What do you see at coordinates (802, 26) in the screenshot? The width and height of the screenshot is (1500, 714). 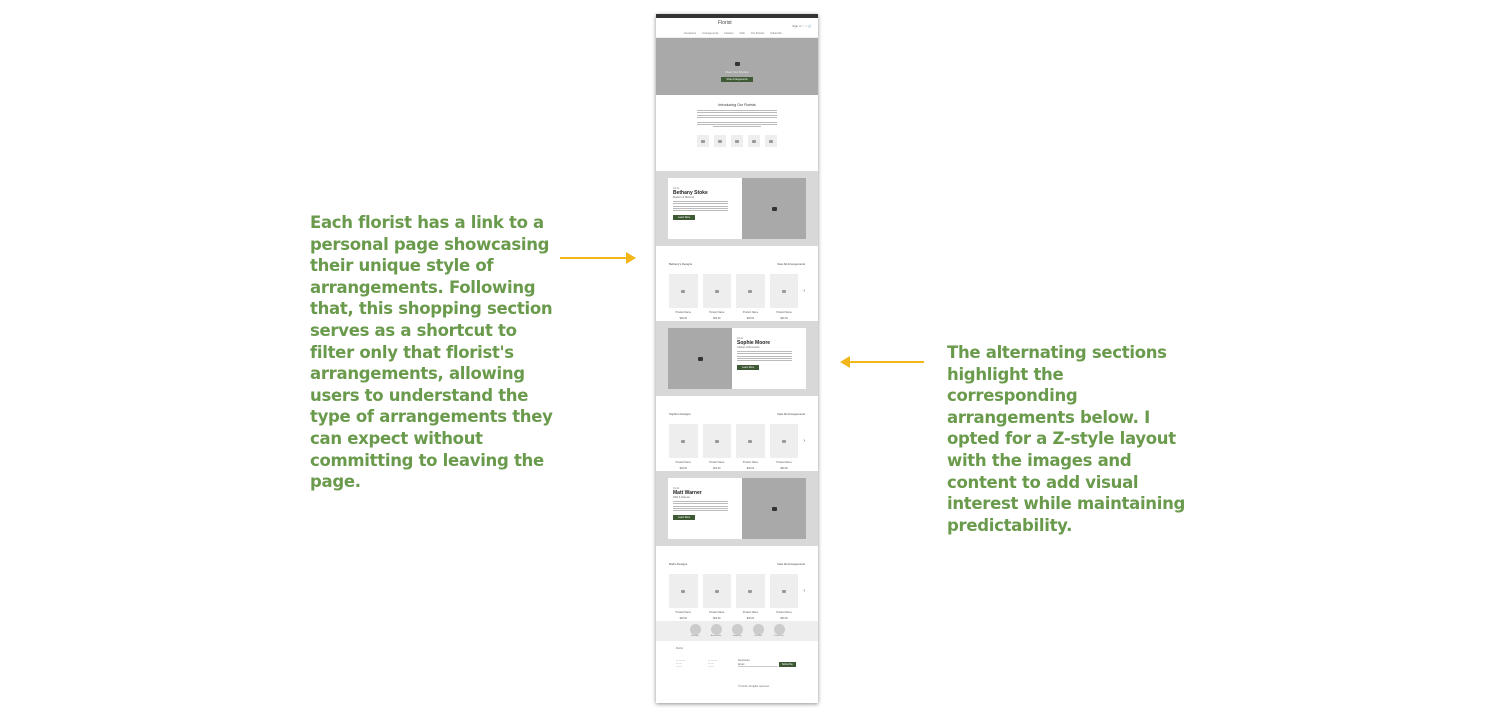 I see `header-links: Sign in ♡ ⌕ 🛒` at bounding box center [802, 26].